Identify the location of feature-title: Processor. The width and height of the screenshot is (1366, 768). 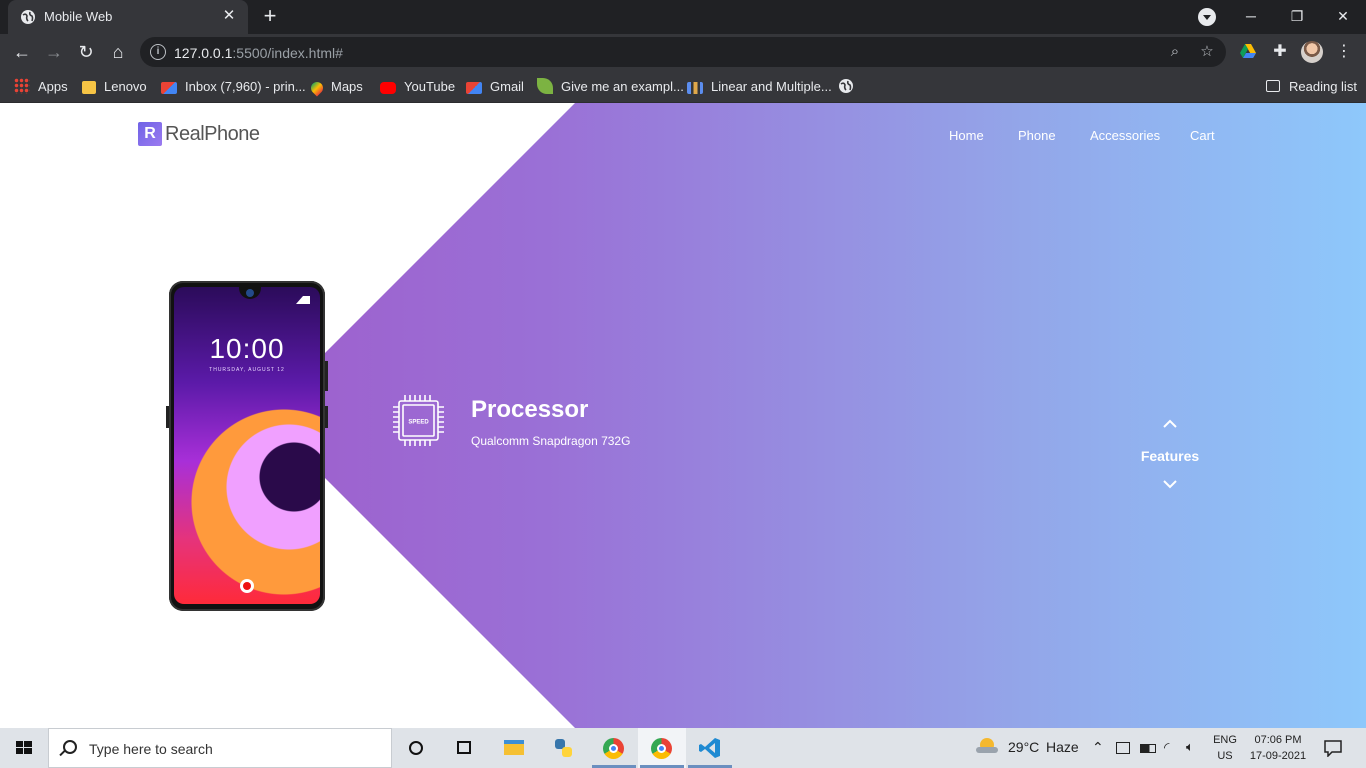
(530, 409).